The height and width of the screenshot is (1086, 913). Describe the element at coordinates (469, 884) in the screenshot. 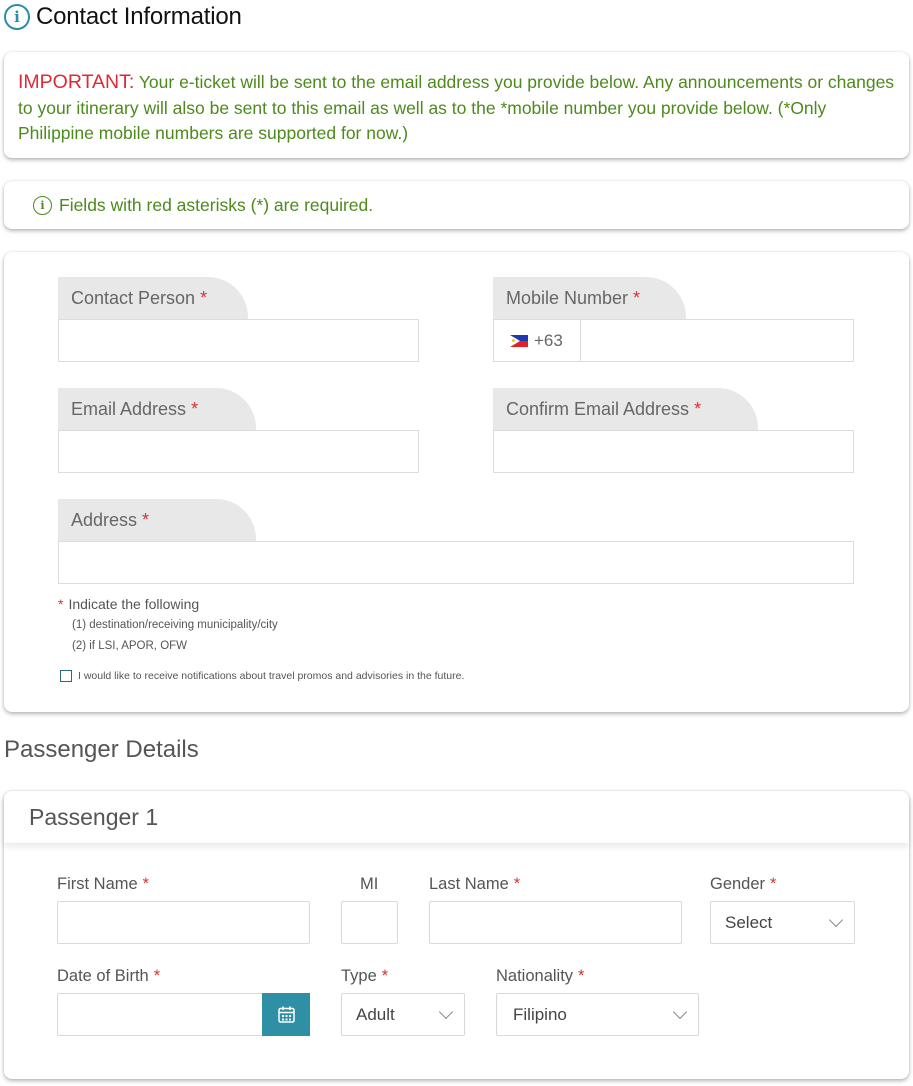

I see `last-name-label-text: Last Name` at that location.